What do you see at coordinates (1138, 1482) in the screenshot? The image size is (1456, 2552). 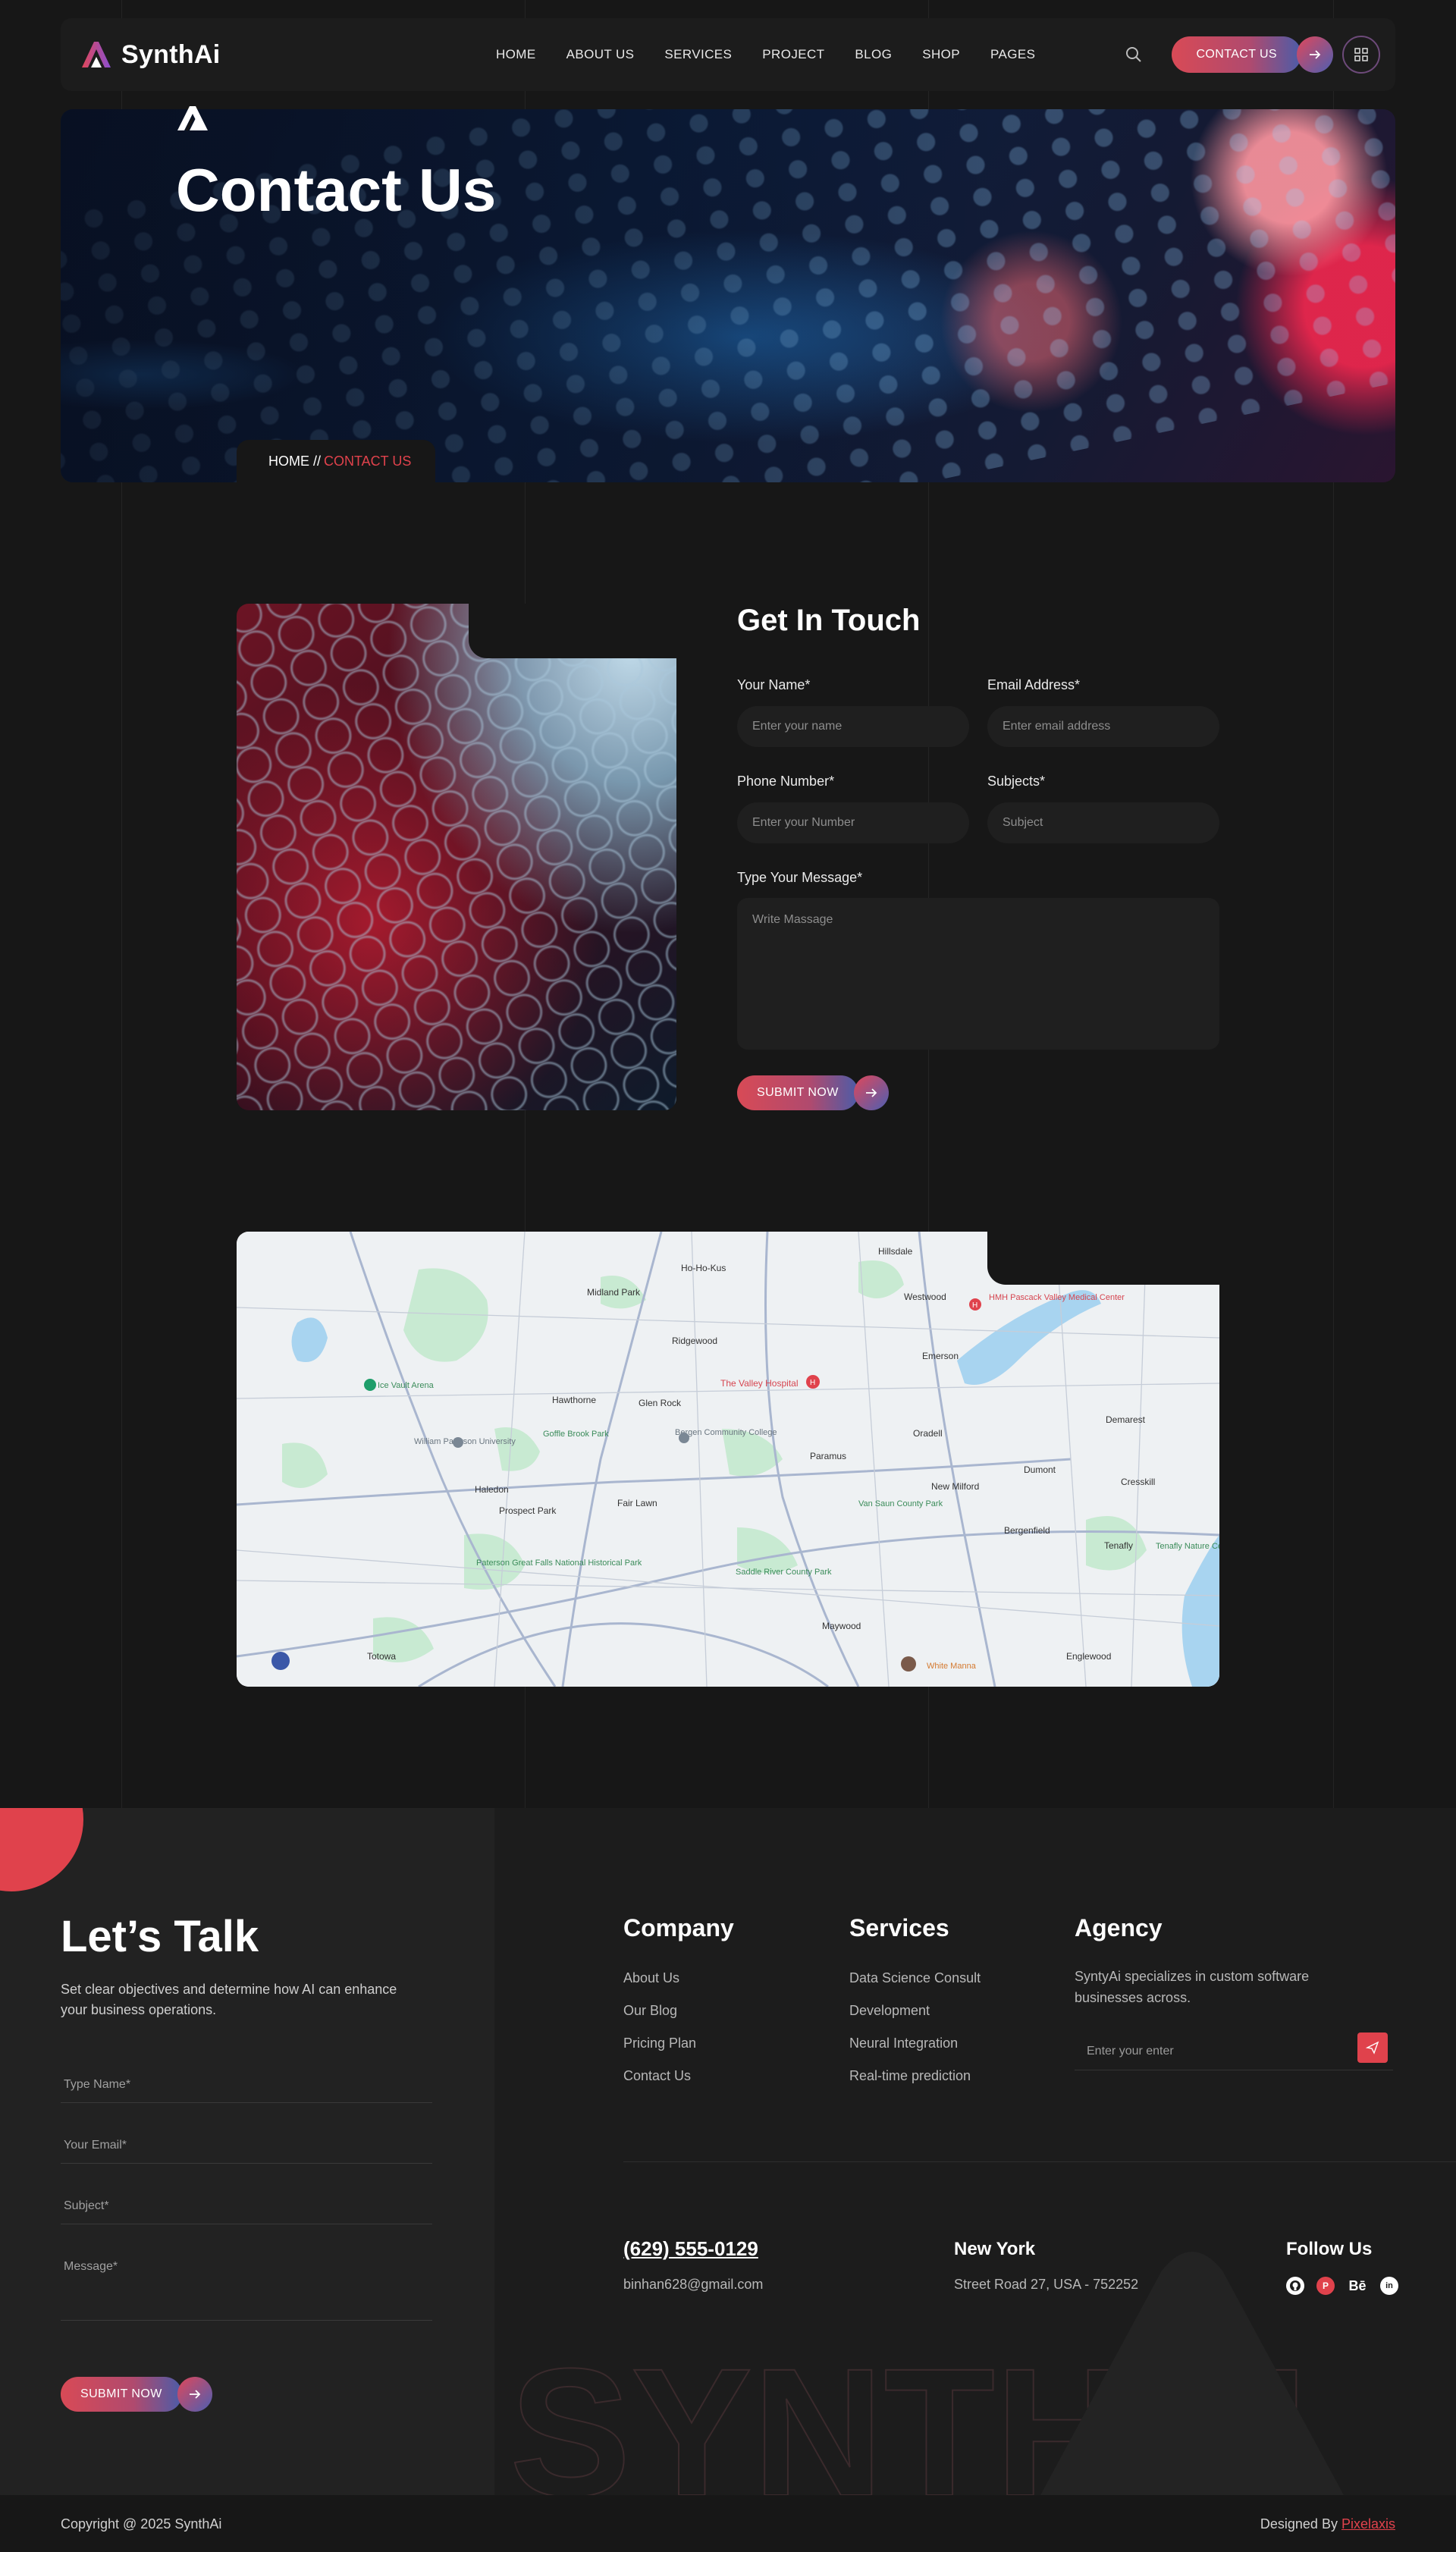 I see `map-label: Cresskill` at bounding box center [1138, 1482].